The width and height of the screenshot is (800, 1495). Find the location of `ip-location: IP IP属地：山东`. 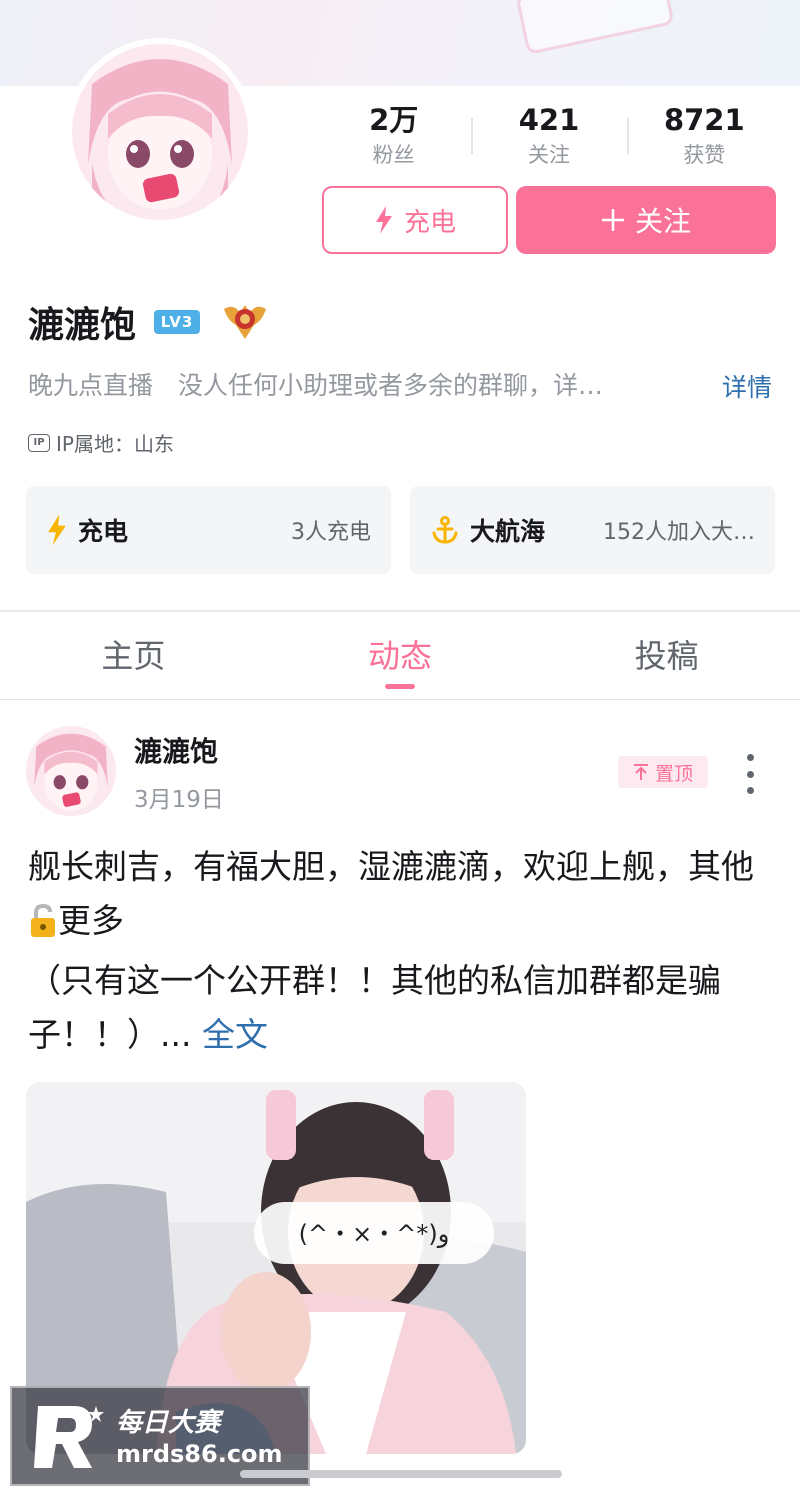

ip-location: IP IP属地：山东 is located at coordinates (101, 442).